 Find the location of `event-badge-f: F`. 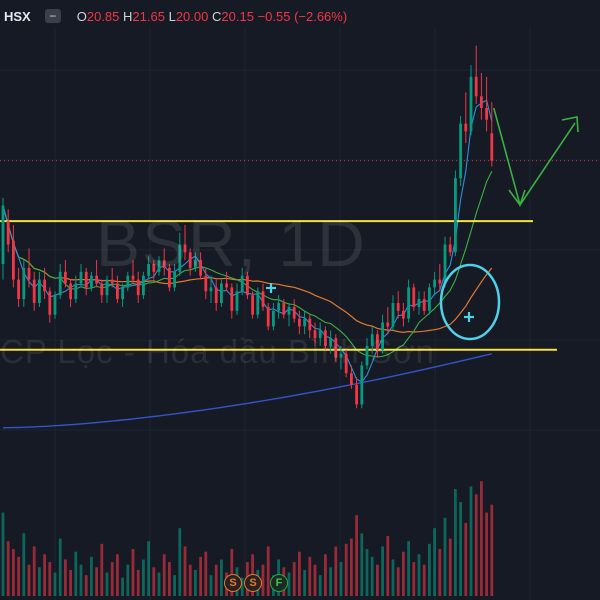

event-badge-f: F is located at coordinates (279, 583).